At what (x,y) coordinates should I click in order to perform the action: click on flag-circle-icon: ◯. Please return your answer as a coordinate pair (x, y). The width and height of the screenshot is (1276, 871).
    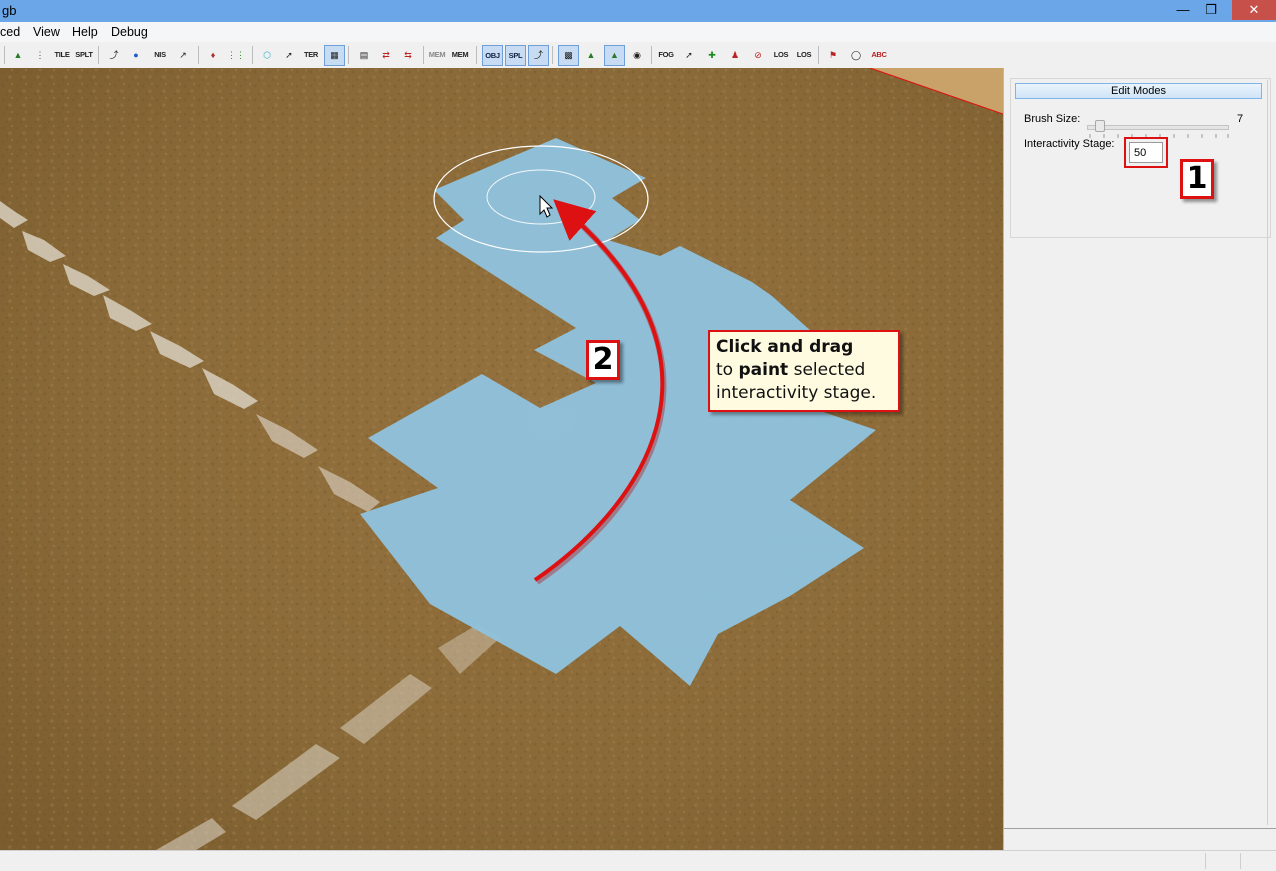
    Looking at the image, I should click on (856, 55).